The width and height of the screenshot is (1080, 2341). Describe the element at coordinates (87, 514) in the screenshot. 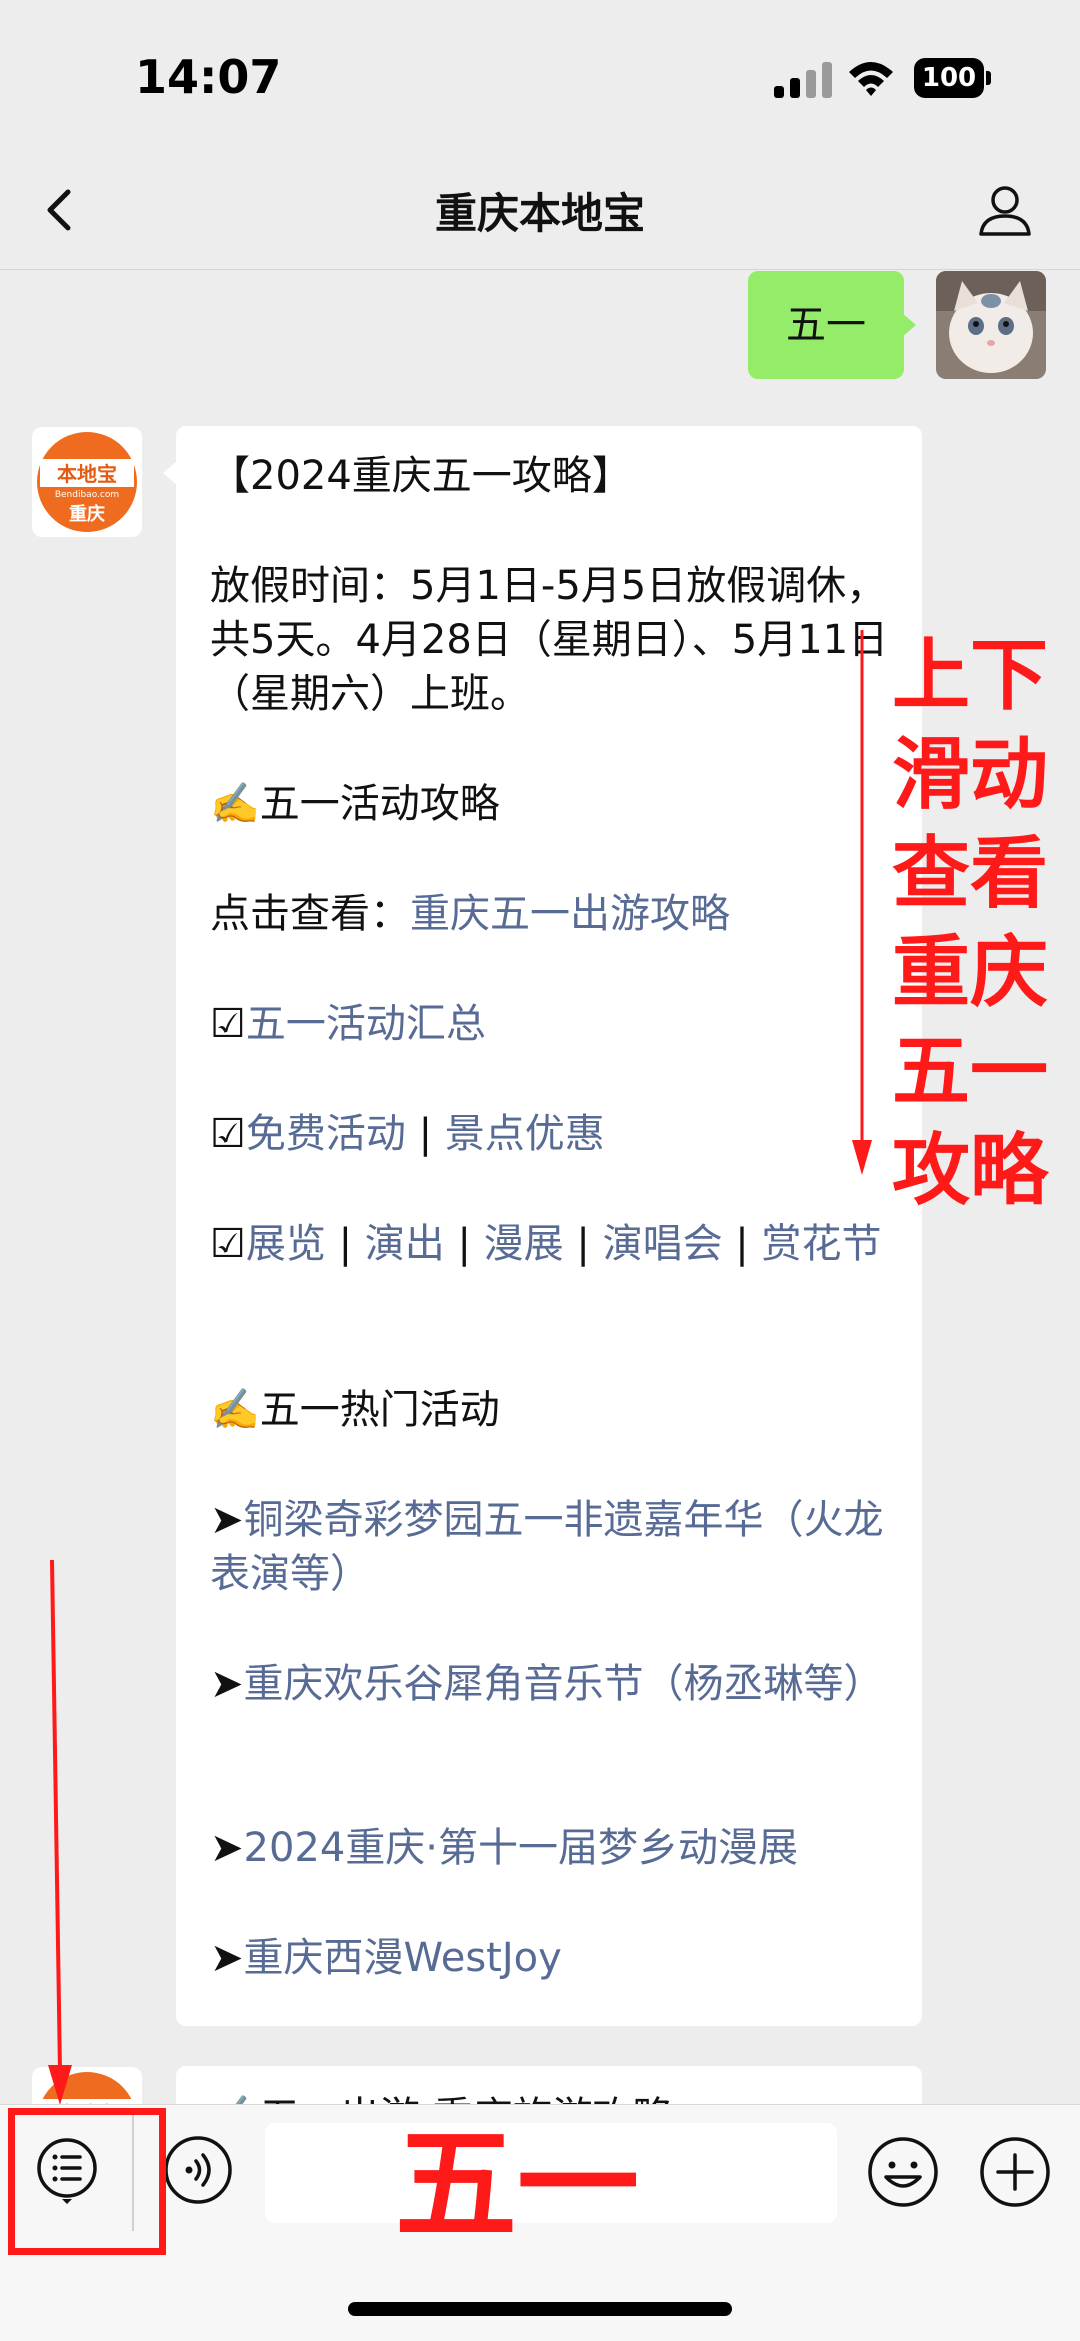

I see `svg-text: 重庆` at that location.